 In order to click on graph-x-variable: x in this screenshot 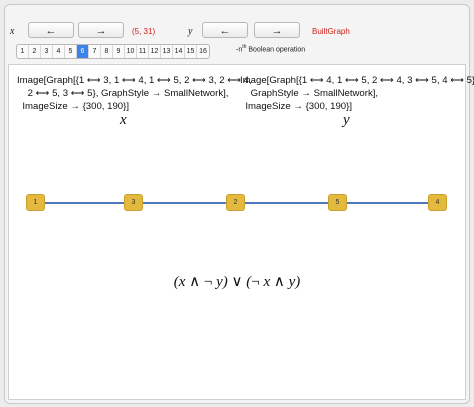, I will do `click(123, 120)`.